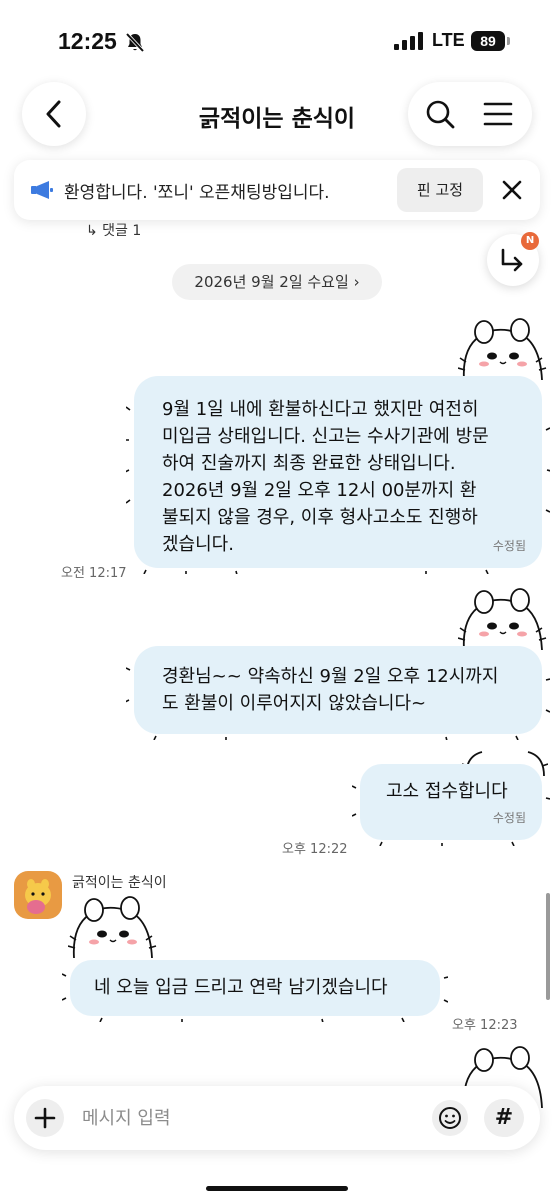 The height and width of the screenshot is (1200, 554). I want to click on chunsik-avatar-icon, so click(38, 896).